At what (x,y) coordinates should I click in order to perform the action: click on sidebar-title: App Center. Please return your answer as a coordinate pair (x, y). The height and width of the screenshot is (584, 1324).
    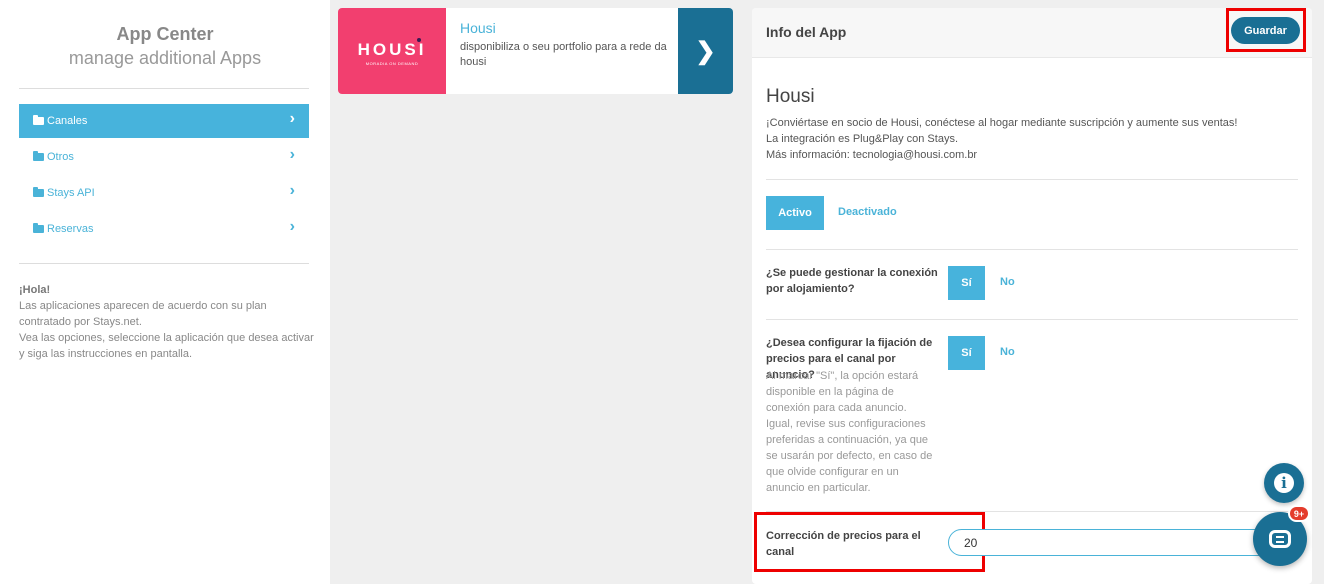
    Looking at the image, I should click on (165, 34).